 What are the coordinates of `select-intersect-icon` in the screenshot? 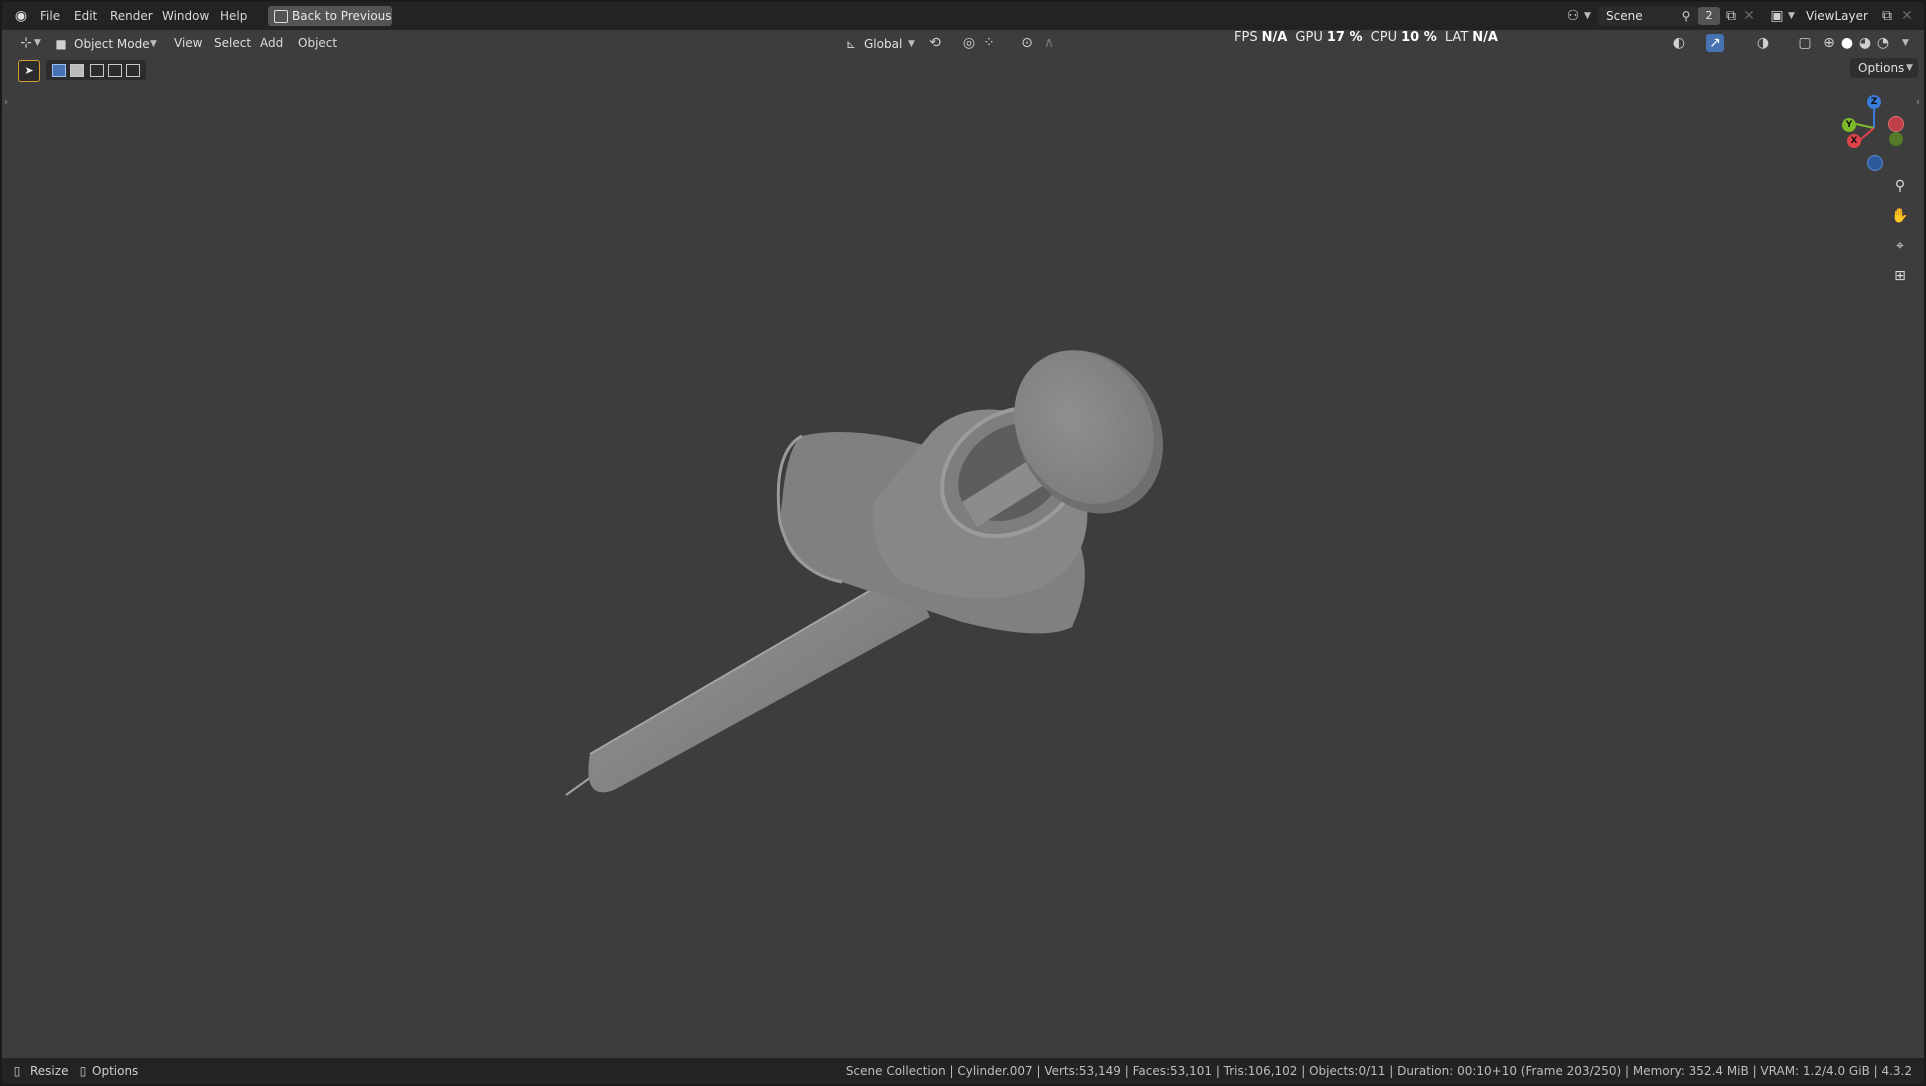 It's located at (133, 70).